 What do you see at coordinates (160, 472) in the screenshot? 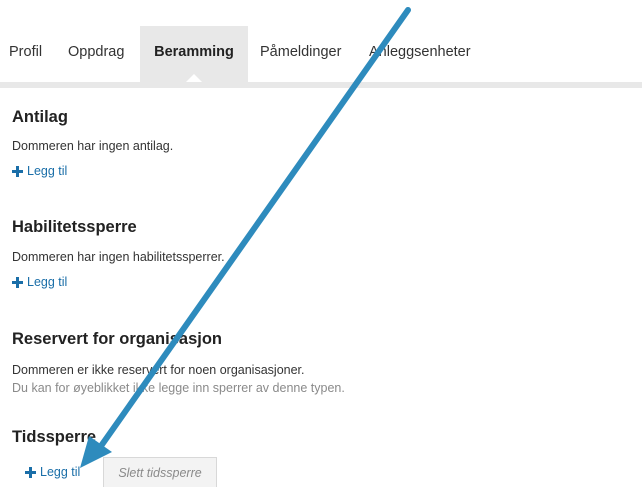
I see `delete-tidssperre-button: Slett tidssperre` at bounding box center [160, 472].